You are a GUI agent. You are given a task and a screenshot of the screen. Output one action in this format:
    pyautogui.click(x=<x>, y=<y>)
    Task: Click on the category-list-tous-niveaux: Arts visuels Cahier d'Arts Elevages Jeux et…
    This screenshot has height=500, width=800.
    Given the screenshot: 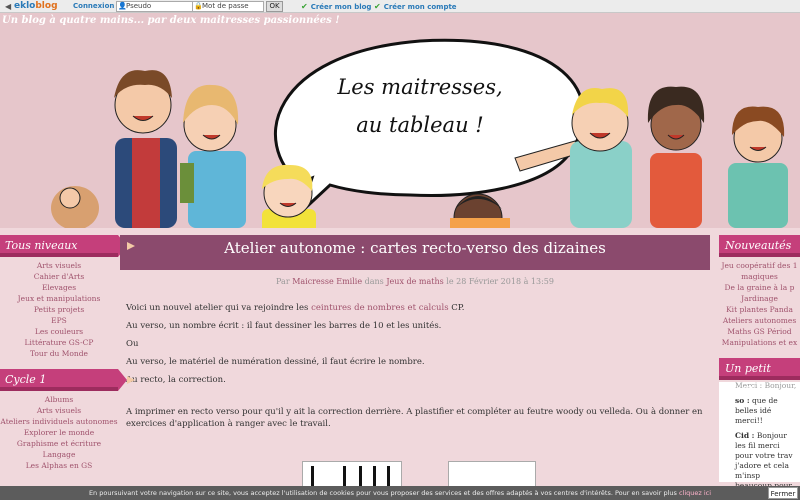 What is the action you would take?
    pyautogui.click(x=59, y=308)
    